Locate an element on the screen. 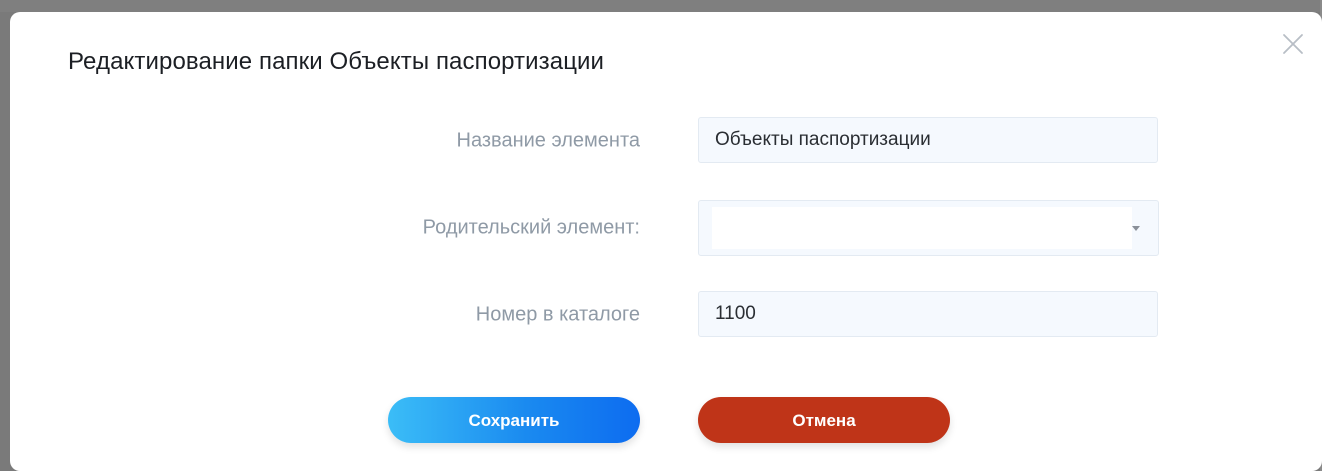 Image resolution: width=1322 pixels, height=471 pixels. parent-element-select is located at coordinates (928, 228).